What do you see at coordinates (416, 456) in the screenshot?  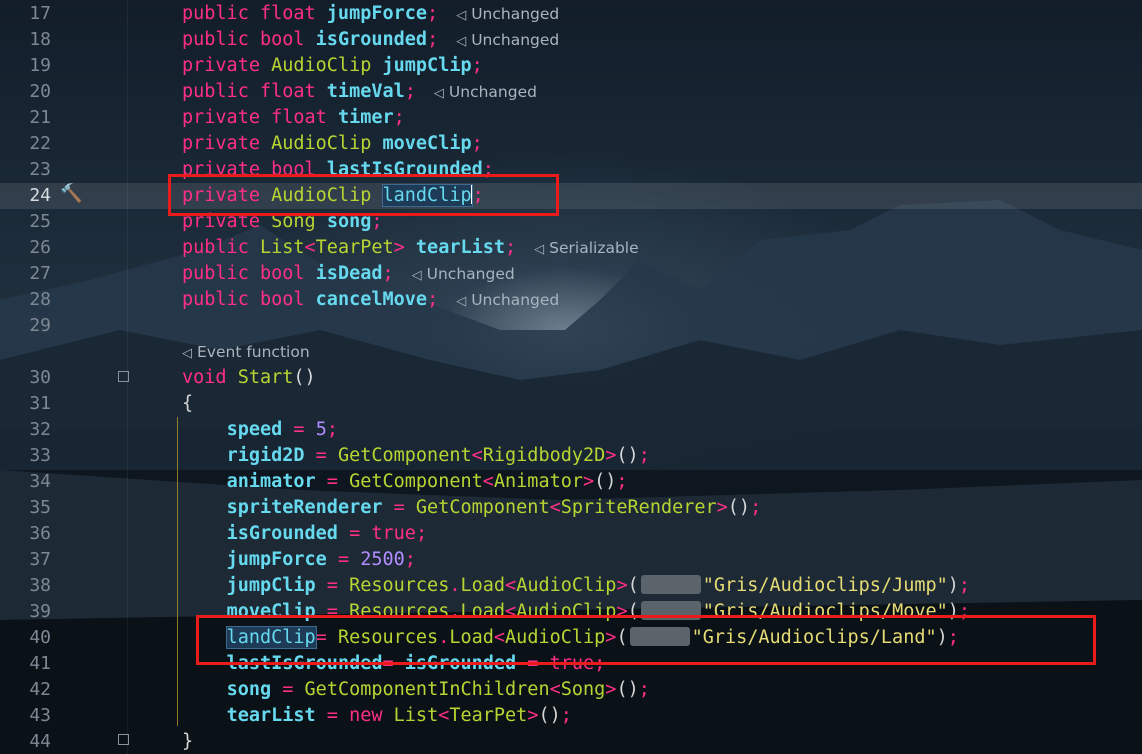 I see `code-text: rigid2D = GetComponent<Rigidbody2D>();` at bounding box center [416, 456].